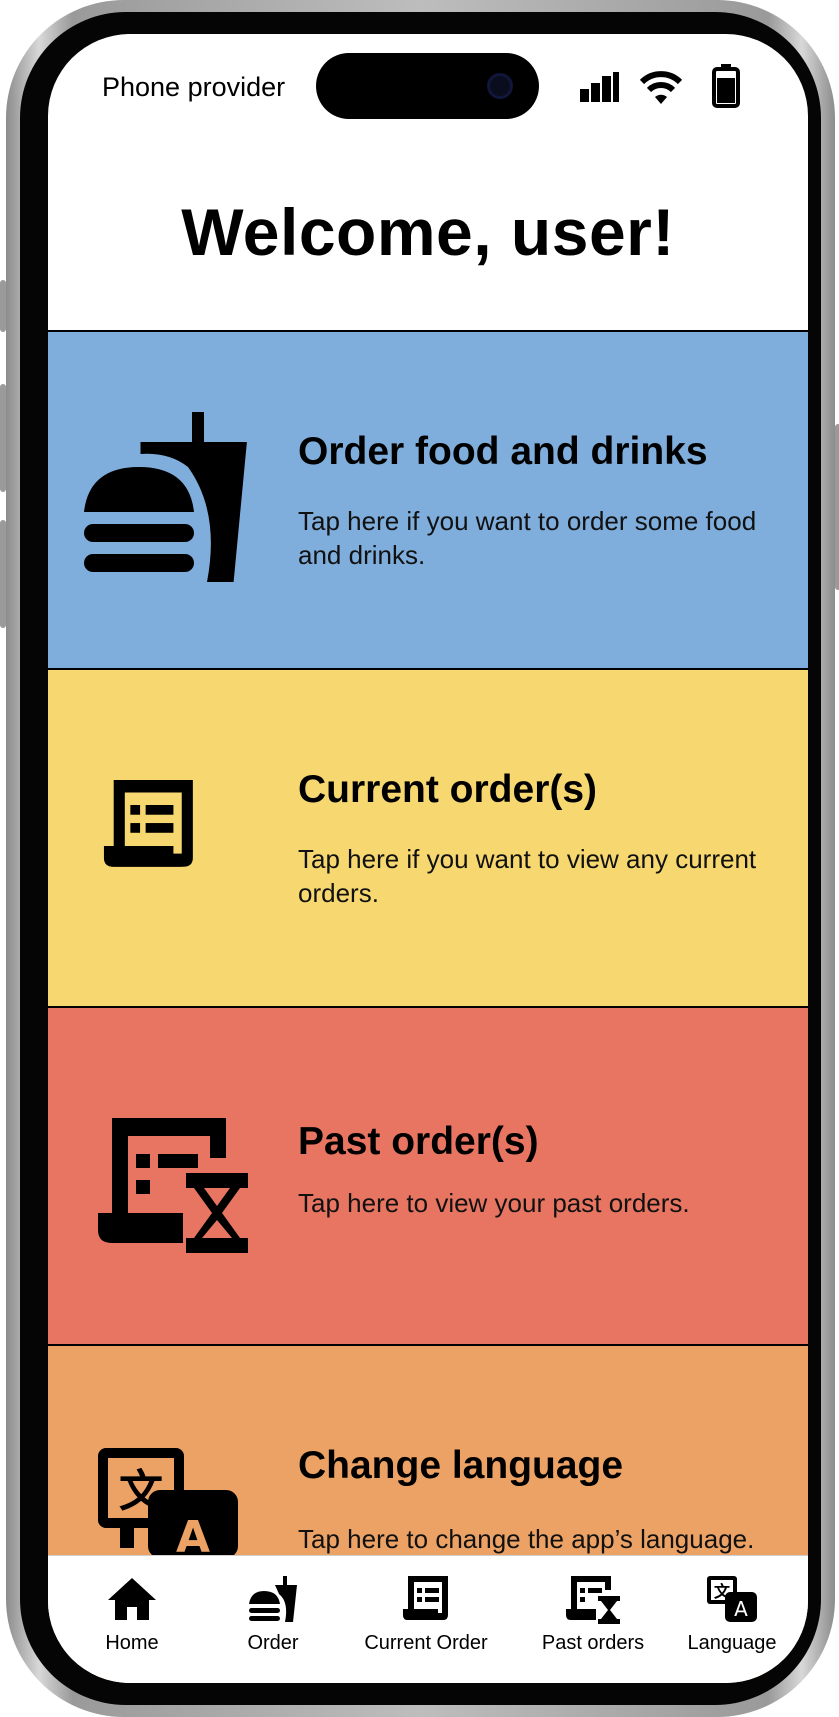 The image size is (839, 1717). Describe the element at coordinates (132, 1599) in the screenshot. I see `home-icon` at that location.